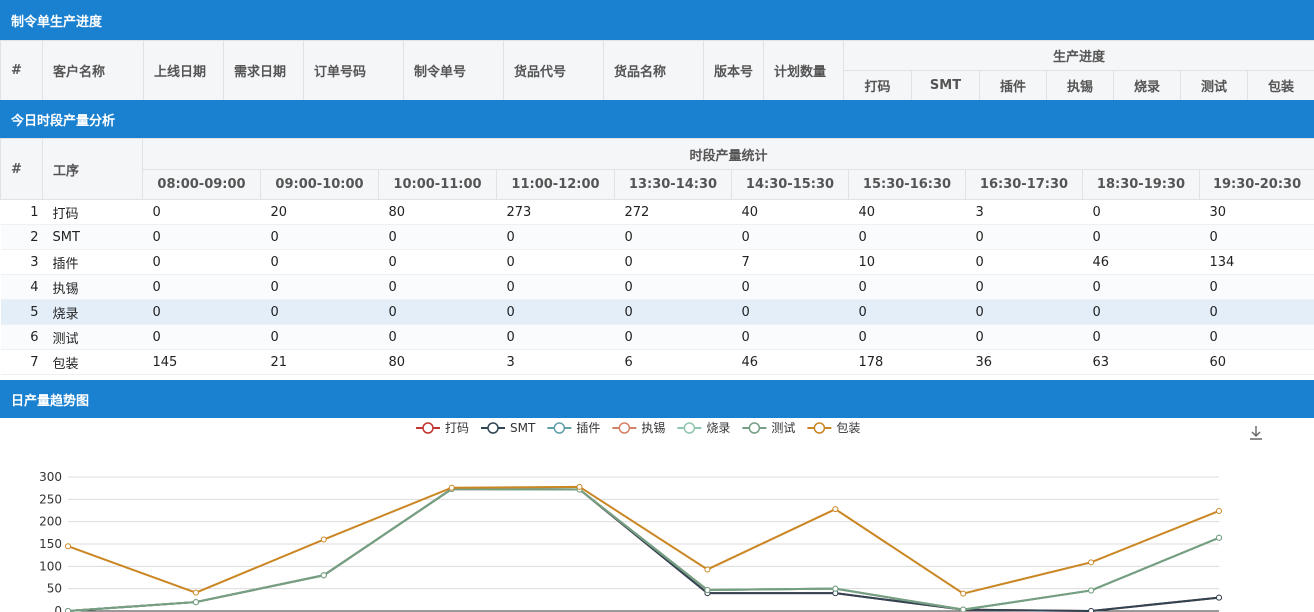  Describe the element at coordinates (92, 337) in the screenshot. I see `row-process: 测试` at that location.